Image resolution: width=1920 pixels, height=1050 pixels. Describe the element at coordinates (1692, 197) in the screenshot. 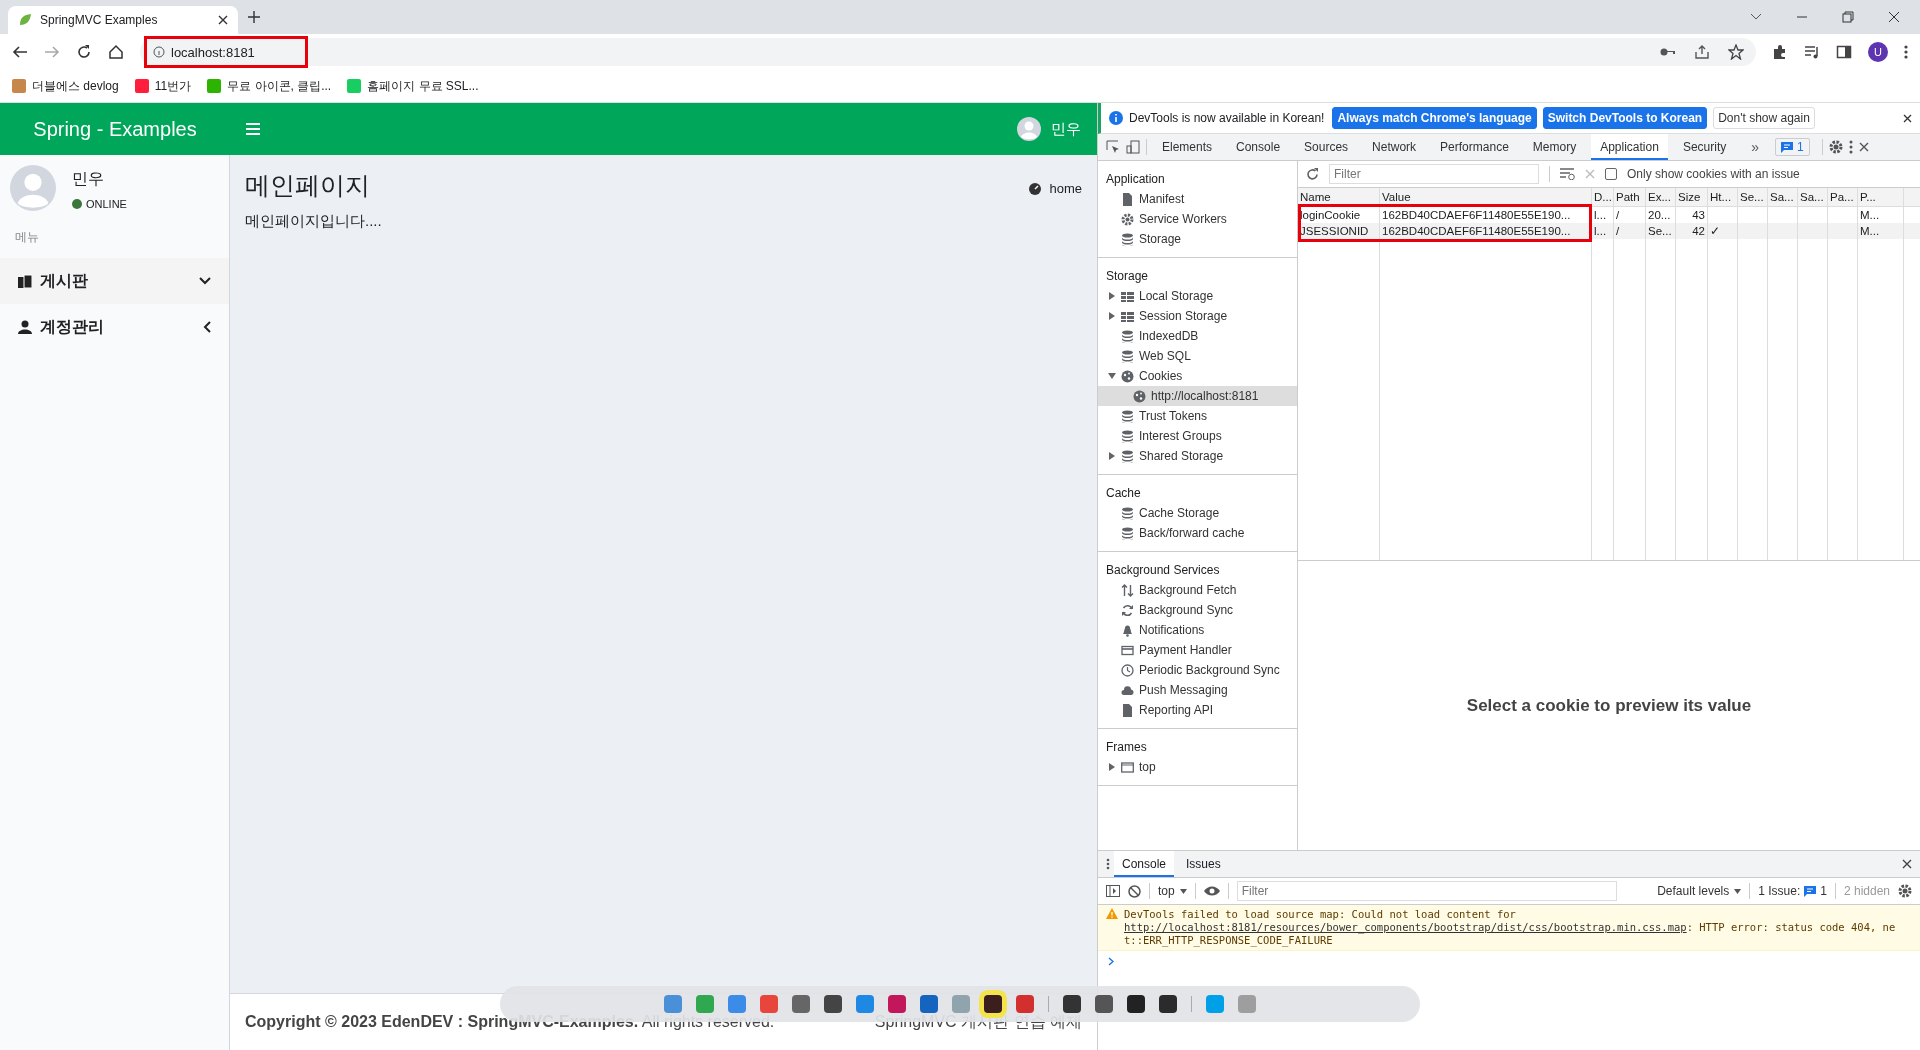

I see `column-header: Size` at that location.